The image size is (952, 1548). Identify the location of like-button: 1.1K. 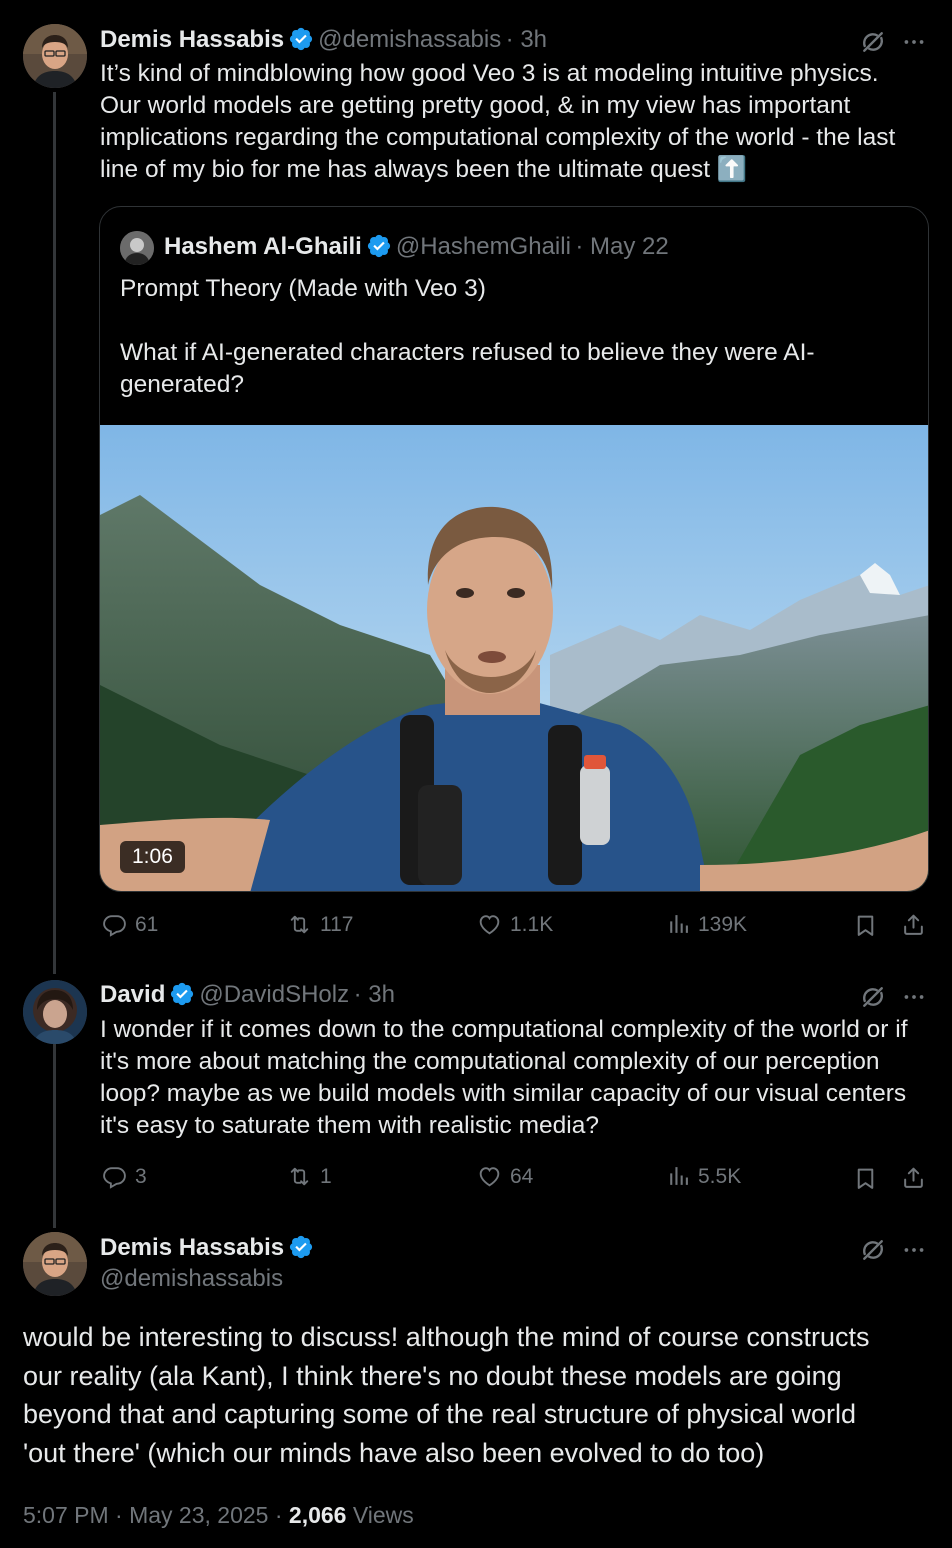
(515, 924).